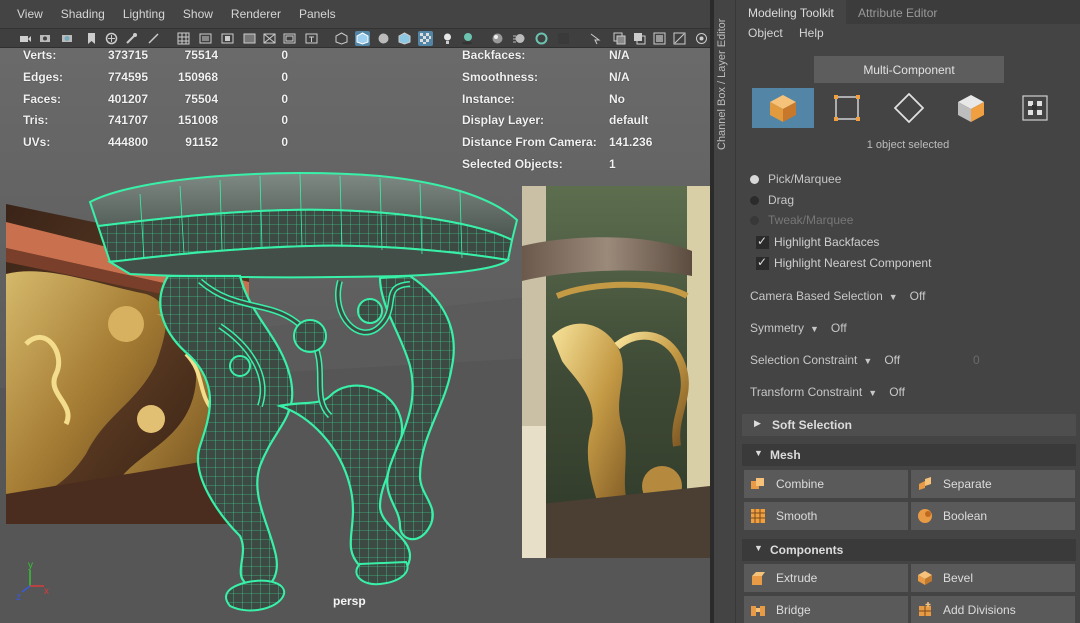 The width and height of the screenshot is (1080, 623). I want to click on default-material-icon, so click(383, 38).